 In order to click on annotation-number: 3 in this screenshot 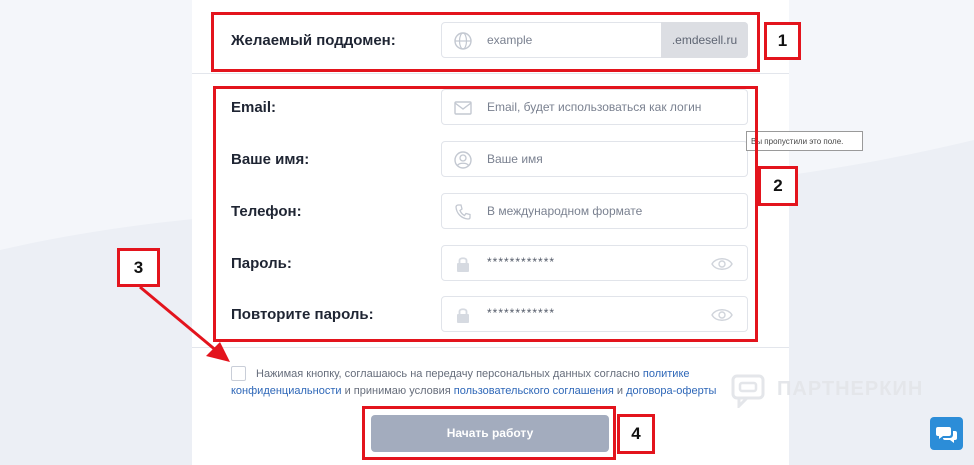, I will do `click(138, 267)`.